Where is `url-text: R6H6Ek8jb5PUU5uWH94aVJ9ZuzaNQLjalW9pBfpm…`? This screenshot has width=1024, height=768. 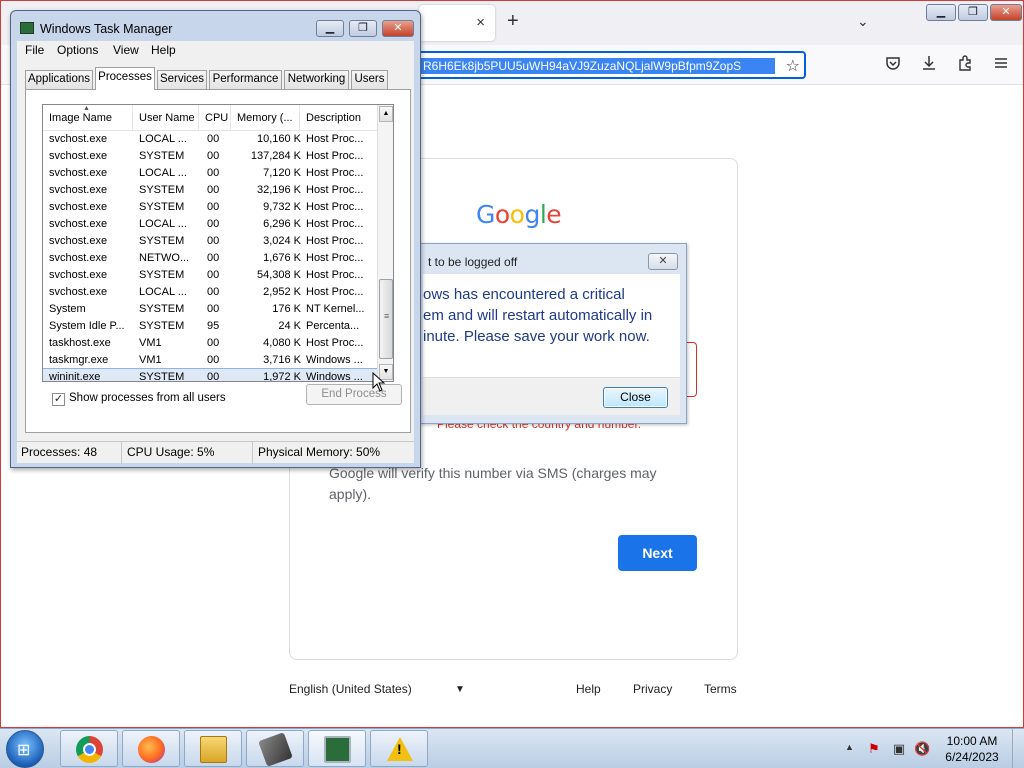 url-text: R6H6Ek8jb5PUU5uWH94aVJ9ZuzaNQLjalW9pBfpm… is located at coordinates (598, 66).